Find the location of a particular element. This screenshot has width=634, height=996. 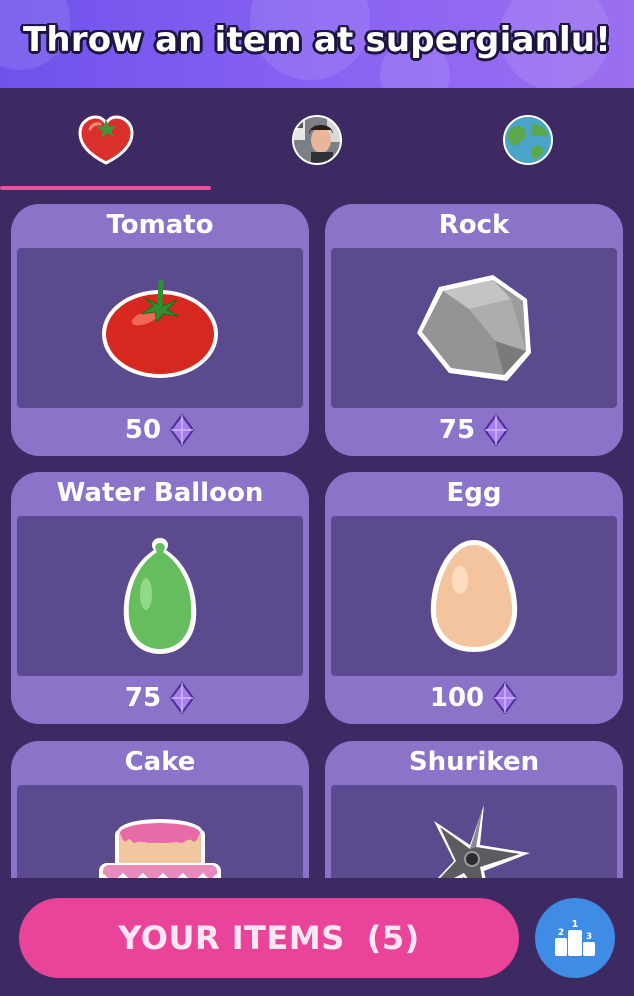

item-name: Rock is located at coordinates (474, 225).